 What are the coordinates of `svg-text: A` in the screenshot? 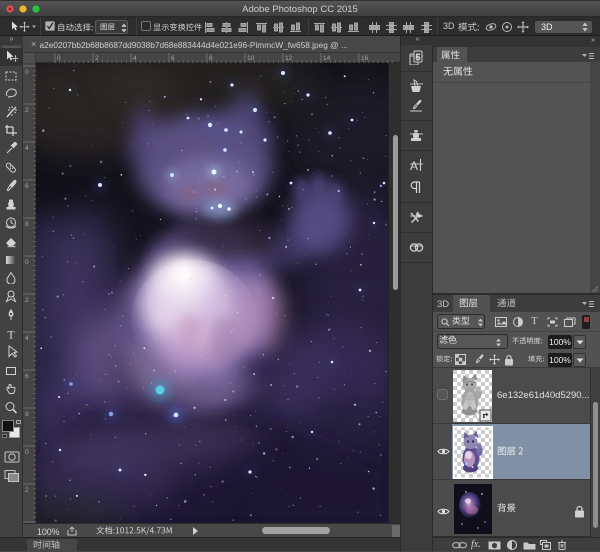 It's located at (414, 166).